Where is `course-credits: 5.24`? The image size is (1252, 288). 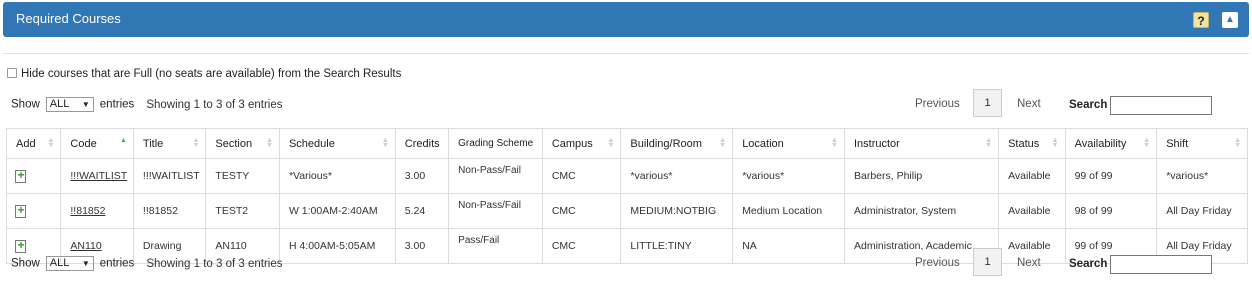
course-credits: 5.24 is located at coordinates (422, 211).